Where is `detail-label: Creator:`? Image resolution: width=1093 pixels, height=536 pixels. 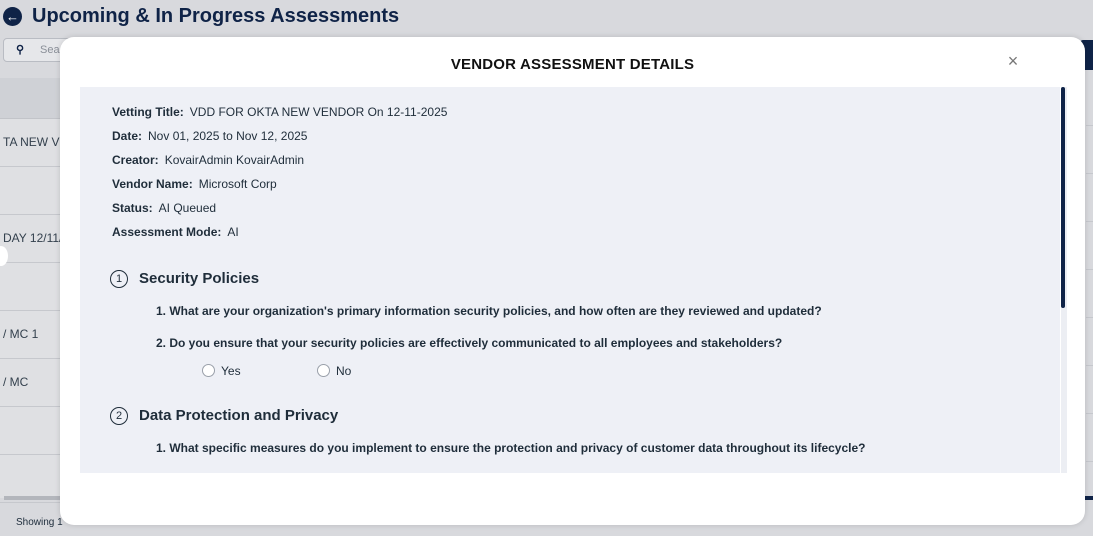 detail-label: Creator: is located at coordinates (135, 160).